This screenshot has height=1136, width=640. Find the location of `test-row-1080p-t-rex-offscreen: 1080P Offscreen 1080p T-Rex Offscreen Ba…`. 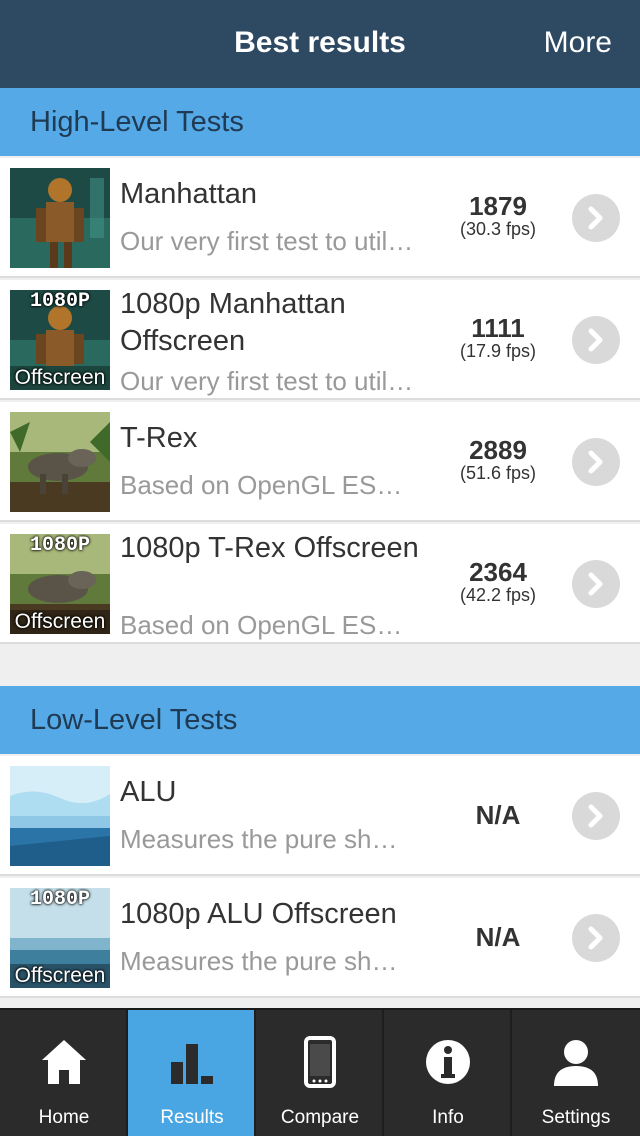

test-row-1080p-t-rex-offscreen: 1080P Offscreen 1080p T-Rex Offscreen Ba… is located at coordinates (320, 584).